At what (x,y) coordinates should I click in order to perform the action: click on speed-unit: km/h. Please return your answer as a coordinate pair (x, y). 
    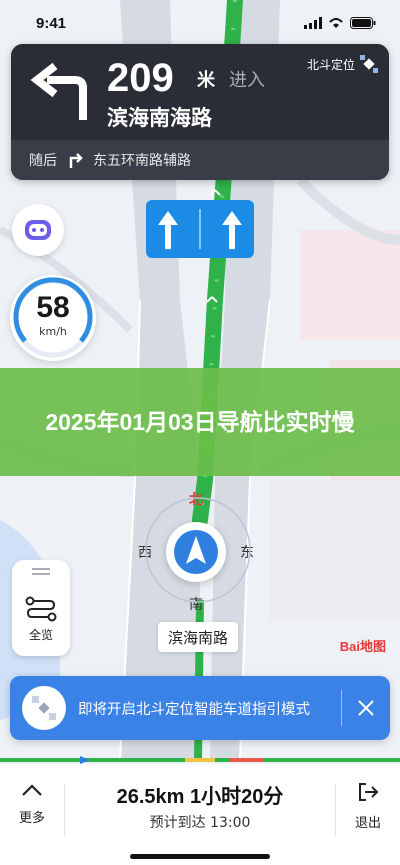
    Looking at the image, I should click on (53, 331).